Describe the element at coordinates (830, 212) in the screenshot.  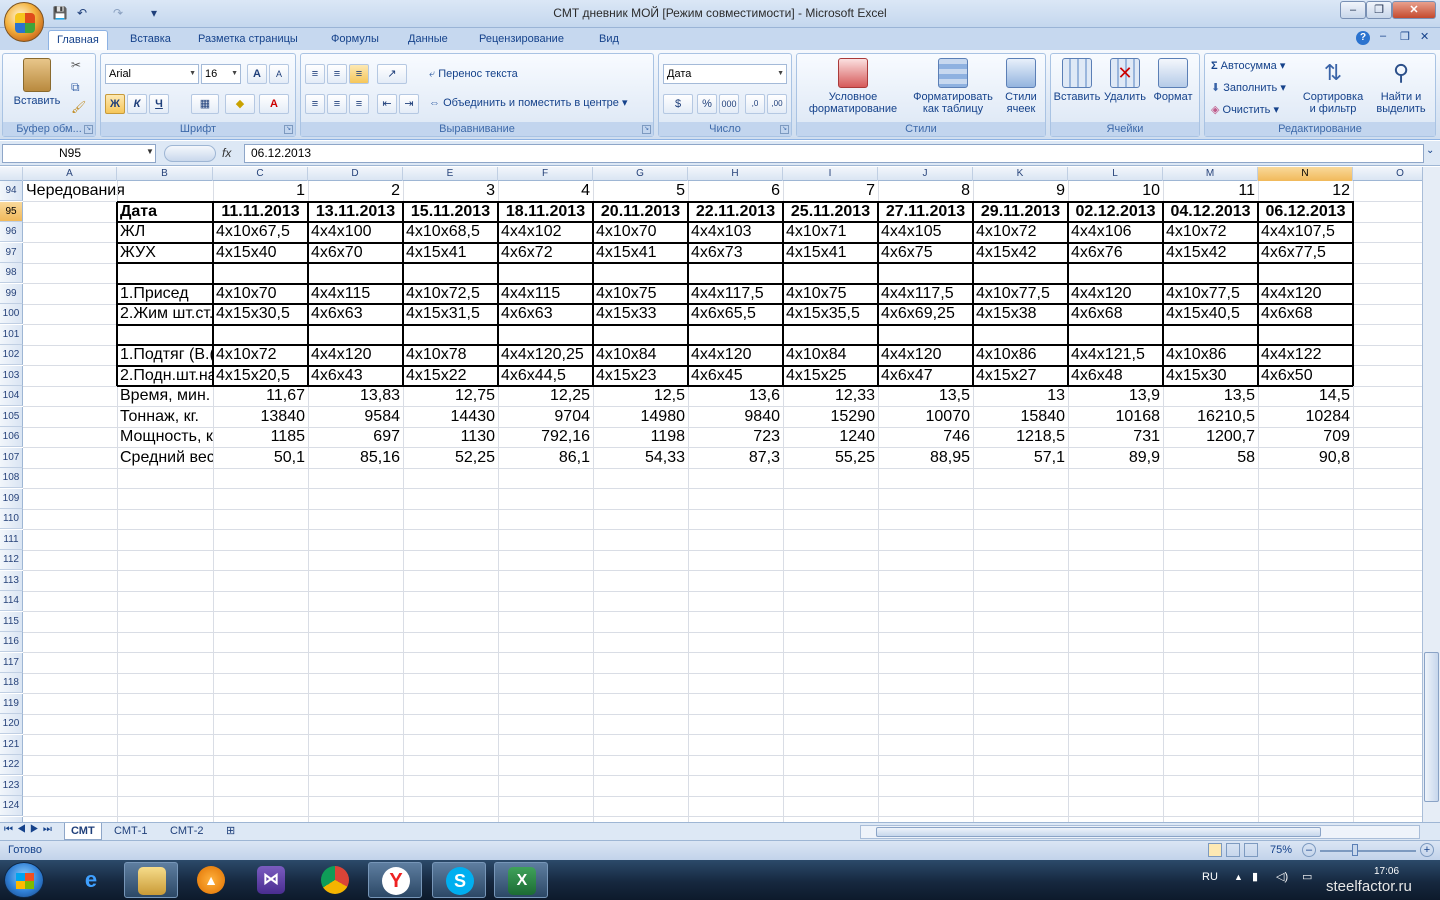
I see `data-cell: 25.11.2013` at that location.